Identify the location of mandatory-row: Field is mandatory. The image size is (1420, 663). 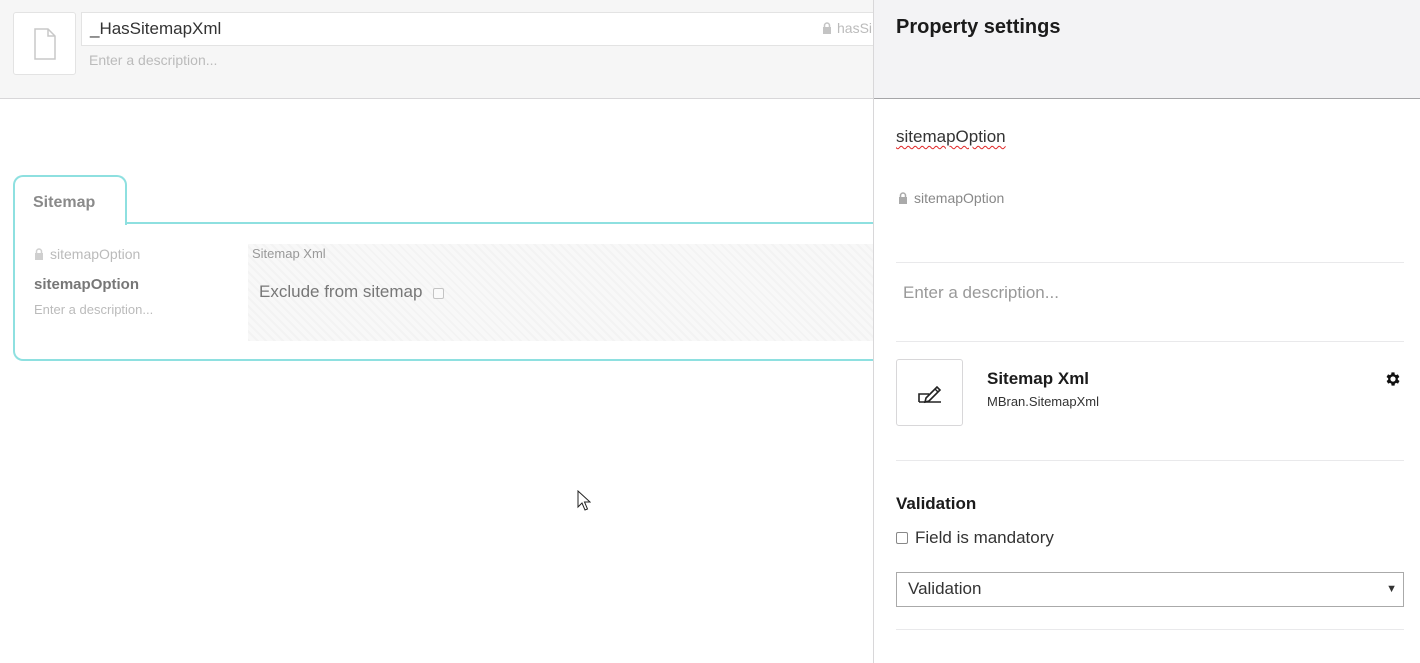
(975, 538).